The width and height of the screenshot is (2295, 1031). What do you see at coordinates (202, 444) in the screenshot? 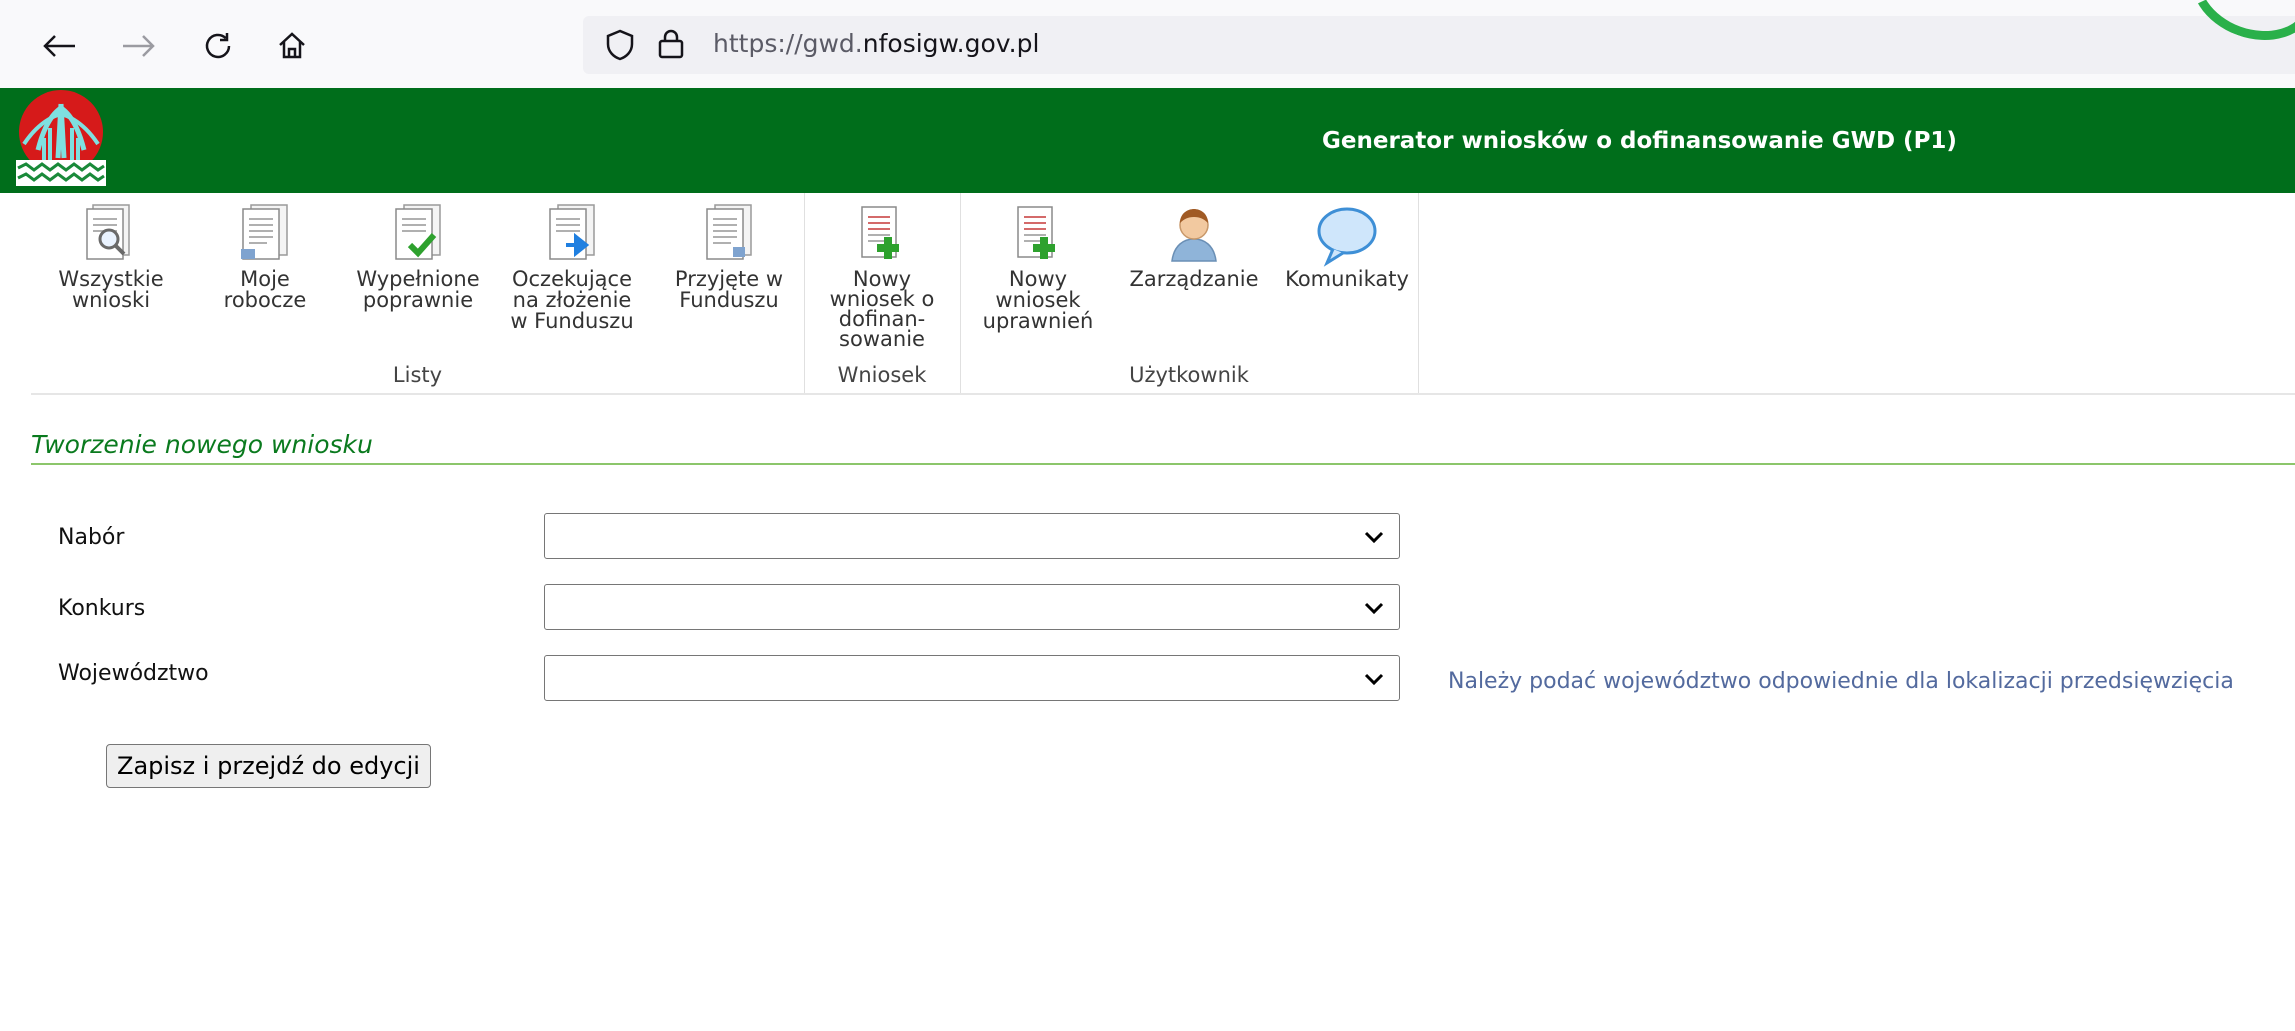
I see `section-title: Tworzenie nowego wniosku` at bounding box center [202, 444].